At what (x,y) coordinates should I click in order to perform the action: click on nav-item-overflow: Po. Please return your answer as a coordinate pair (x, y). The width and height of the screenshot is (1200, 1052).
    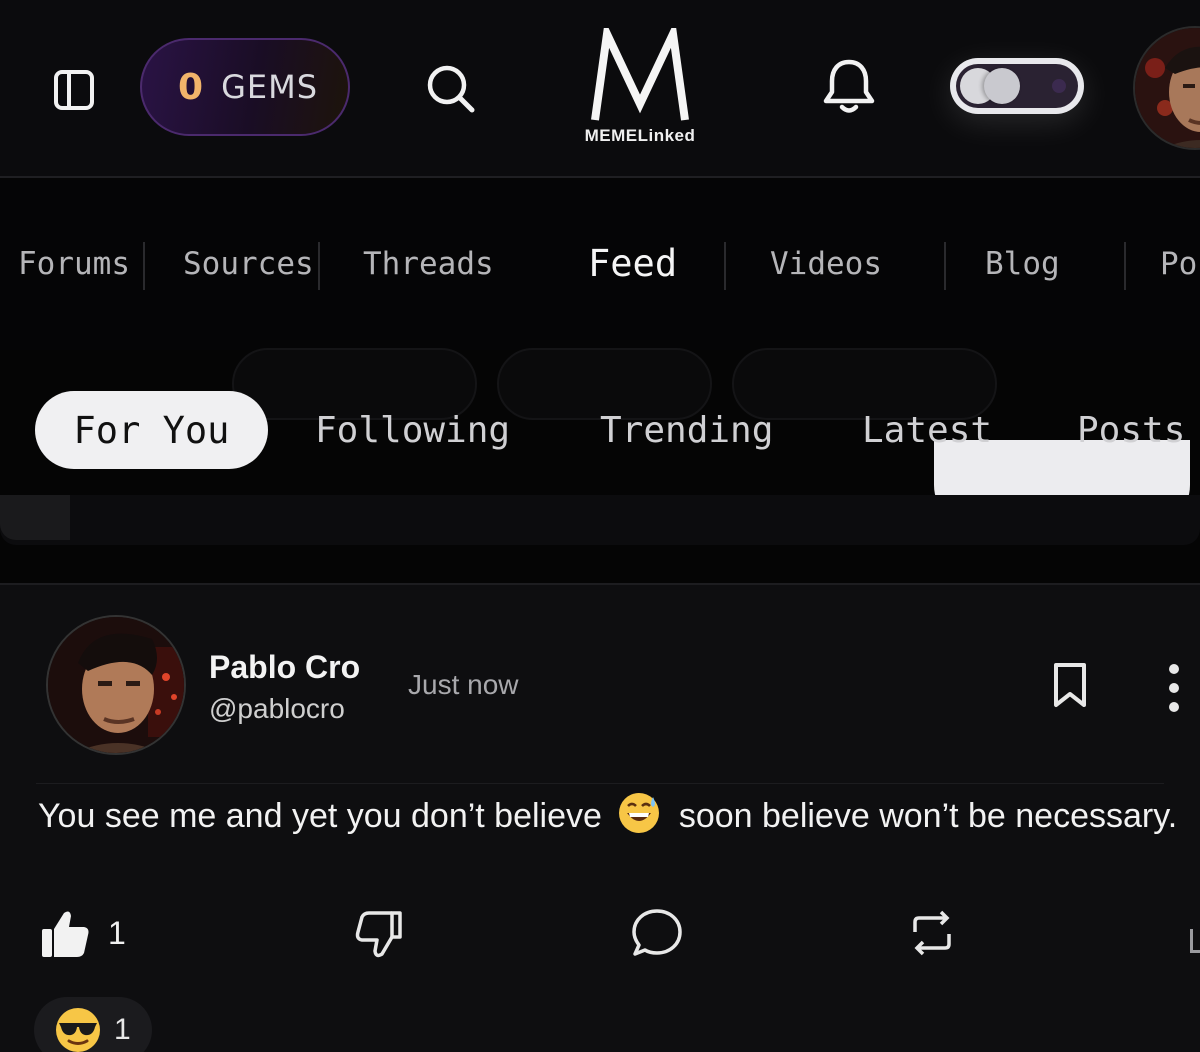
    Looking at the image, I should click on (1178, 264).